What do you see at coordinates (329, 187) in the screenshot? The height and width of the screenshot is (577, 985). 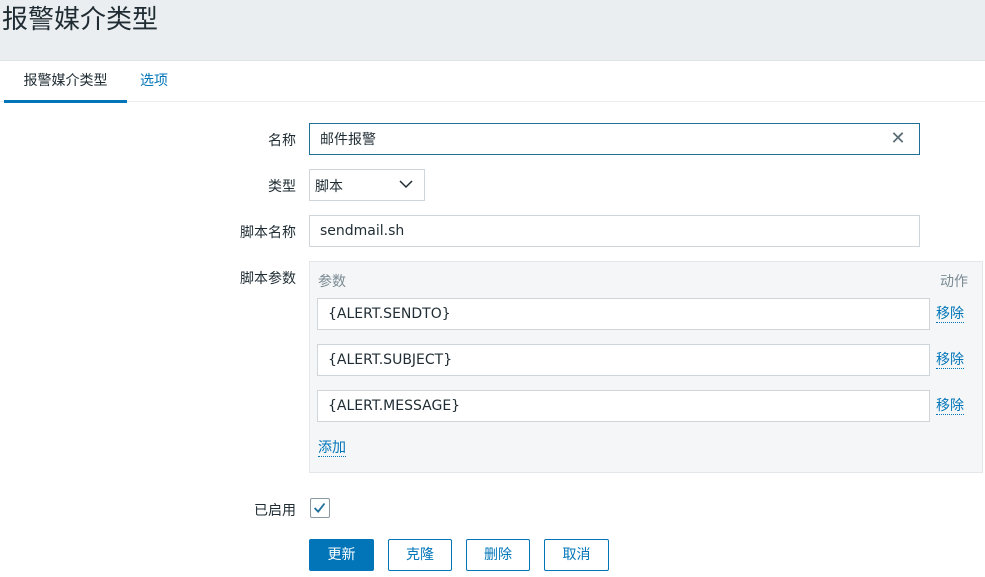 I see `type-select-value: 脚本` at bounding box center [329, 187].